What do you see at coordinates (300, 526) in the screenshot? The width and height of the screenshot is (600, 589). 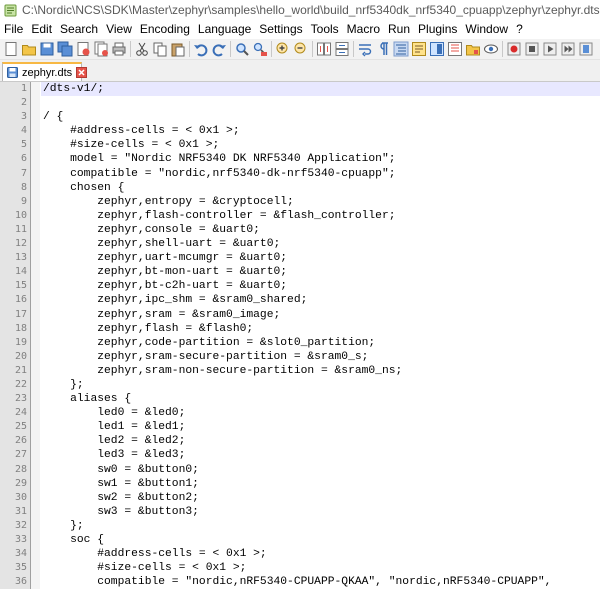 I see `code-line: 32 };` at bounding box center [300, 526].